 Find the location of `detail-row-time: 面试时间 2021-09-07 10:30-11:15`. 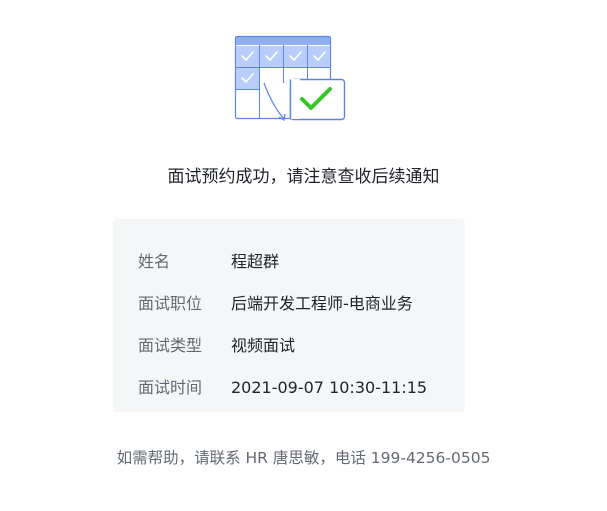

detail-row-time: 面试时间 2021-09-07 10:30-11:15 is located at coordinates (289, 388).